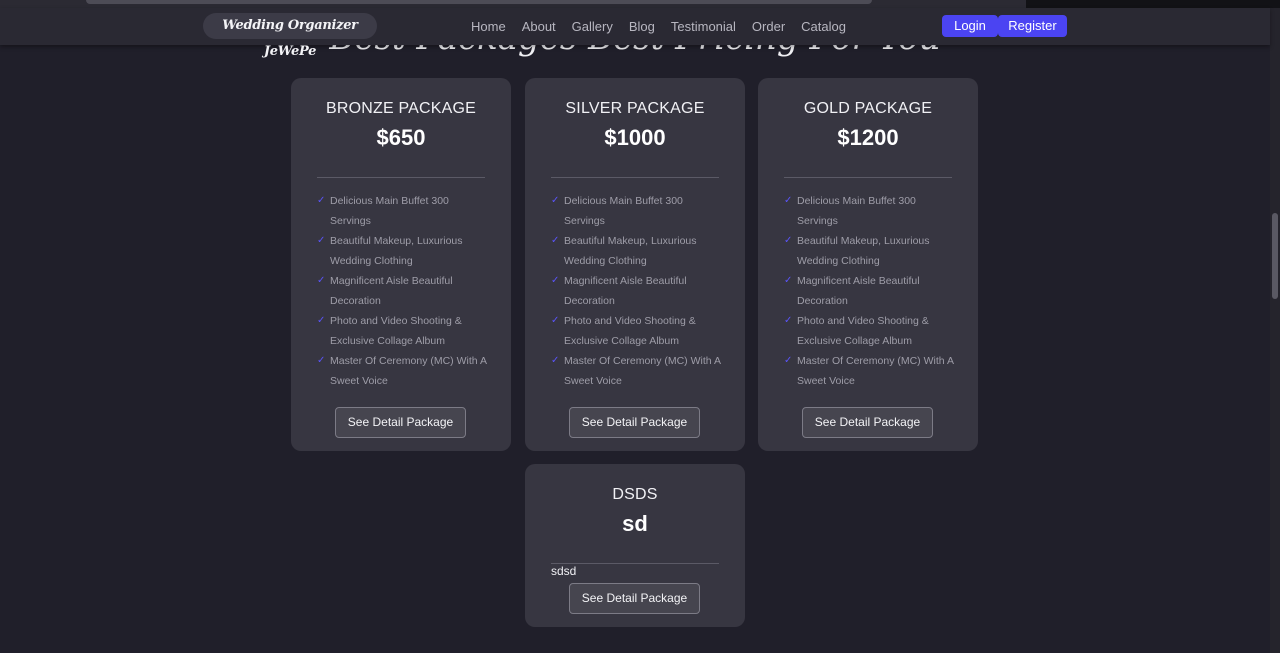  I want to click on page-scrollbar, so click(1275, 330).